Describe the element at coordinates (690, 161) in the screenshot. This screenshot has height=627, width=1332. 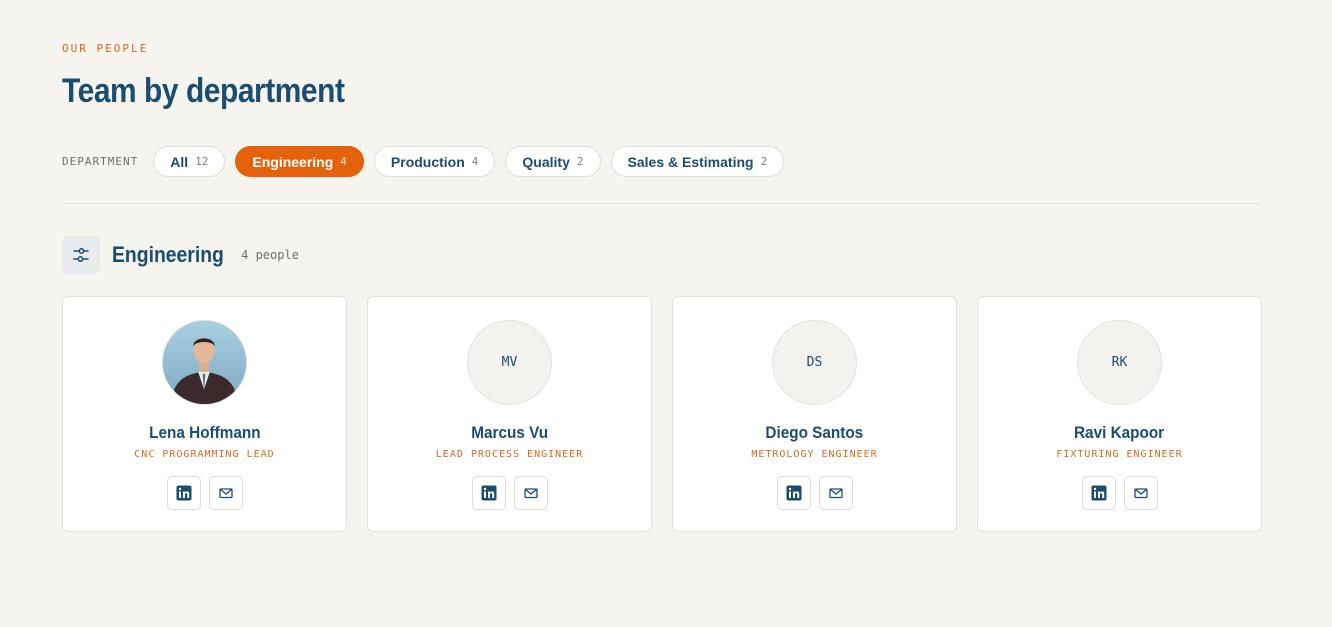
I see `chip-label: Sales & Estimating` at that location.